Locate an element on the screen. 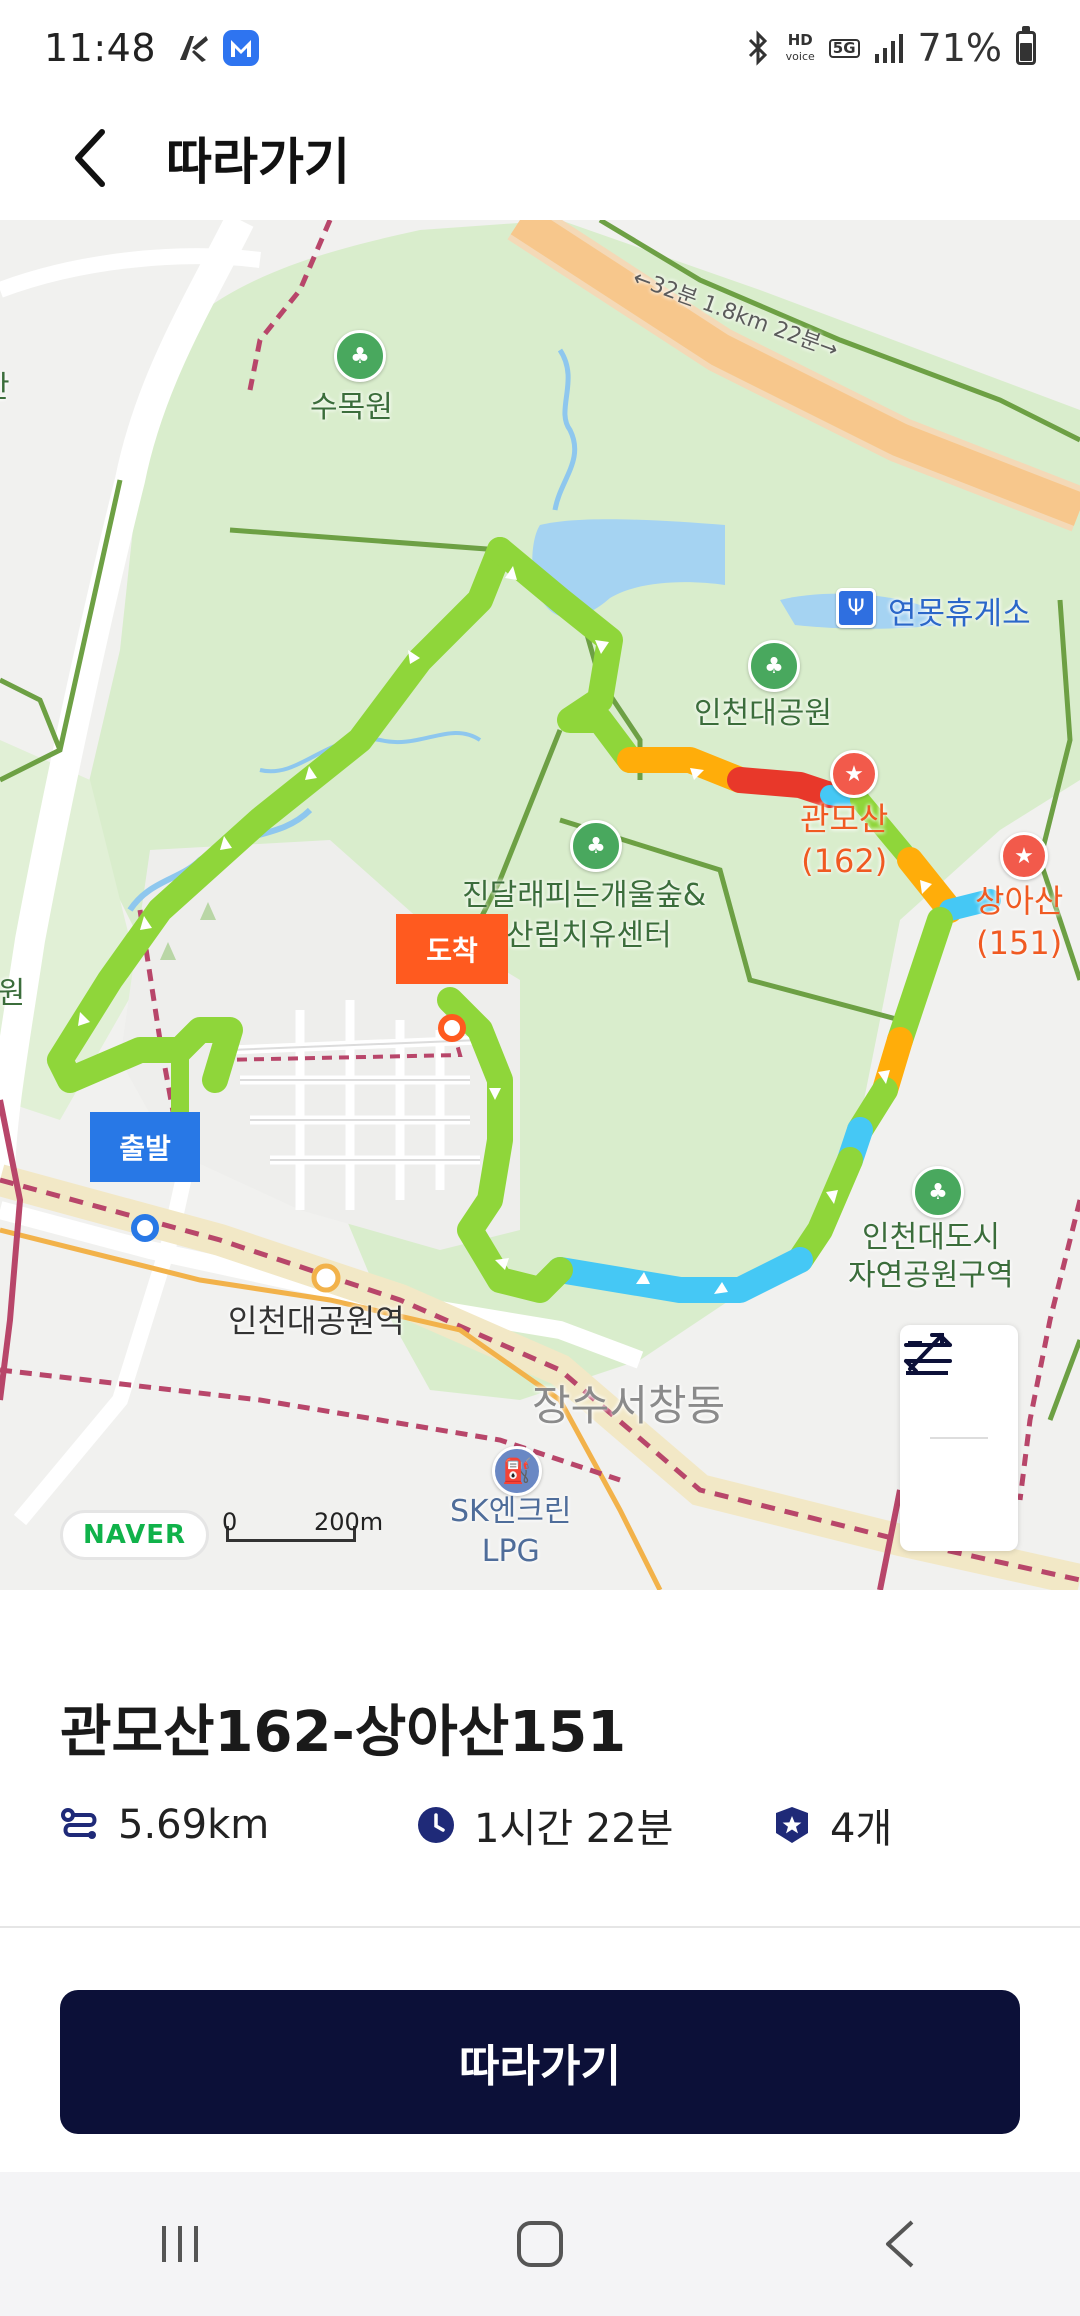  label-sangasan: 상아산 (151) is located at coordinates (1019, 922).